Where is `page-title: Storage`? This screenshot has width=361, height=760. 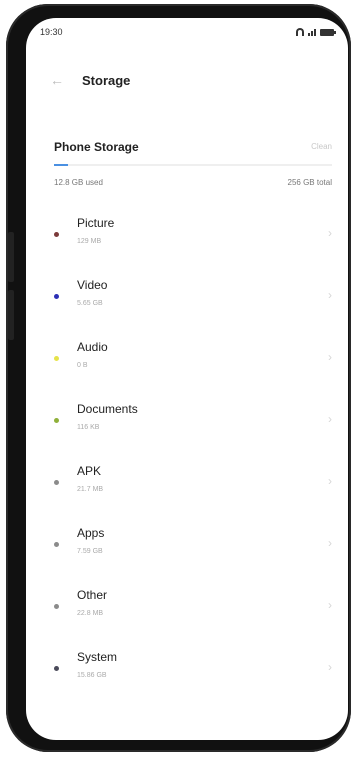
page-title: Storage is located at coordinates (106, 80).